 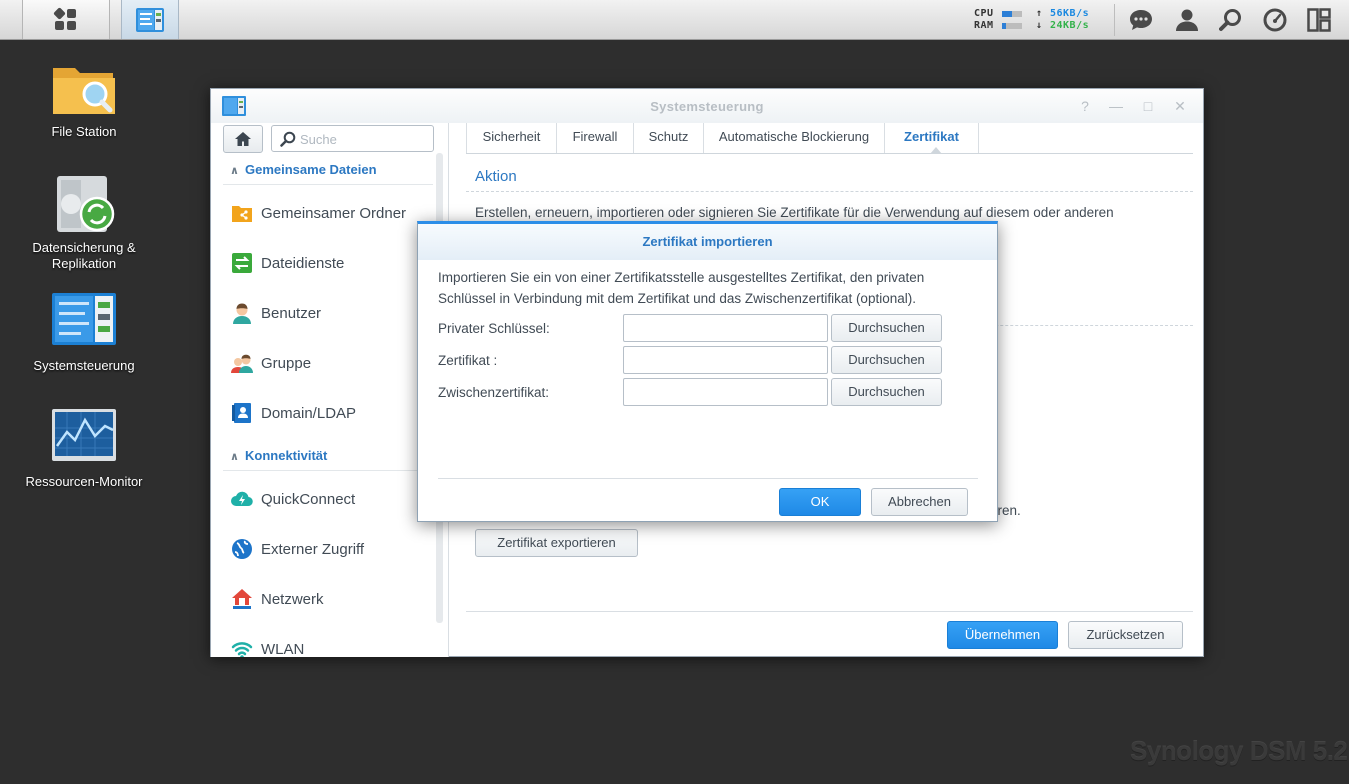 What do you see at coordinates (242, 413) in the screenshot?
I see `domain-ldap-icon` at bounding box center [242, 413].